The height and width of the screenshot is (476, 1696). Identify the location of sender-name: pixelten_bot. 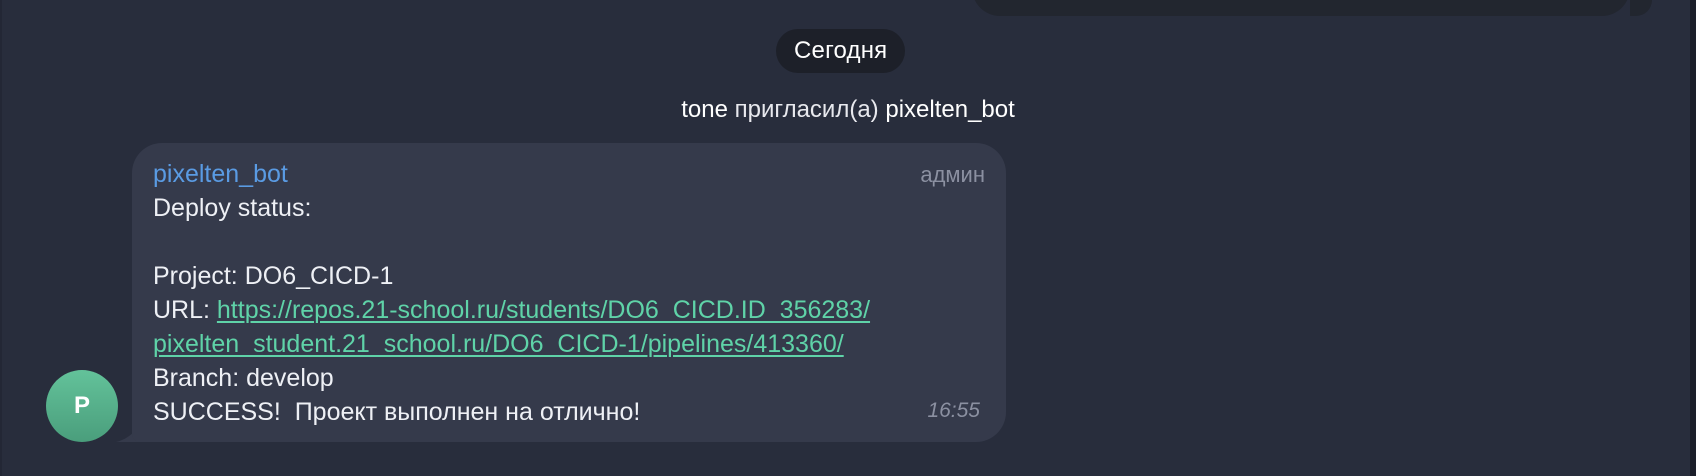
(220, 174).